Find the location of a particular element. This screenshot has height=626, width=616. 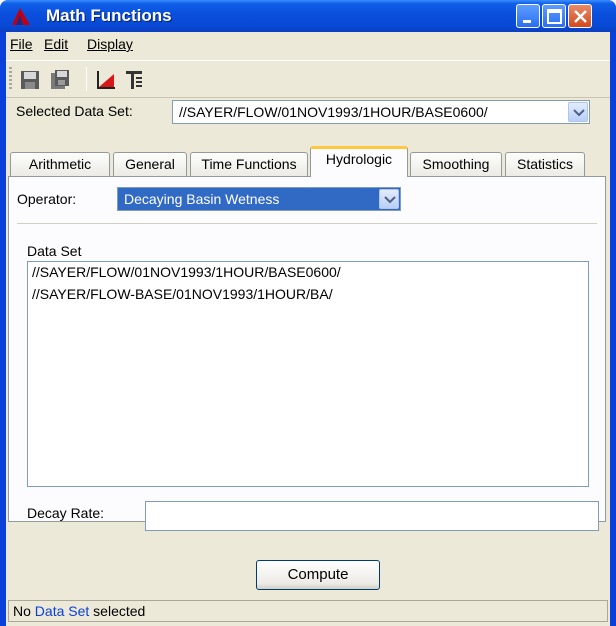

close-button is located at coordinates (580, 16).